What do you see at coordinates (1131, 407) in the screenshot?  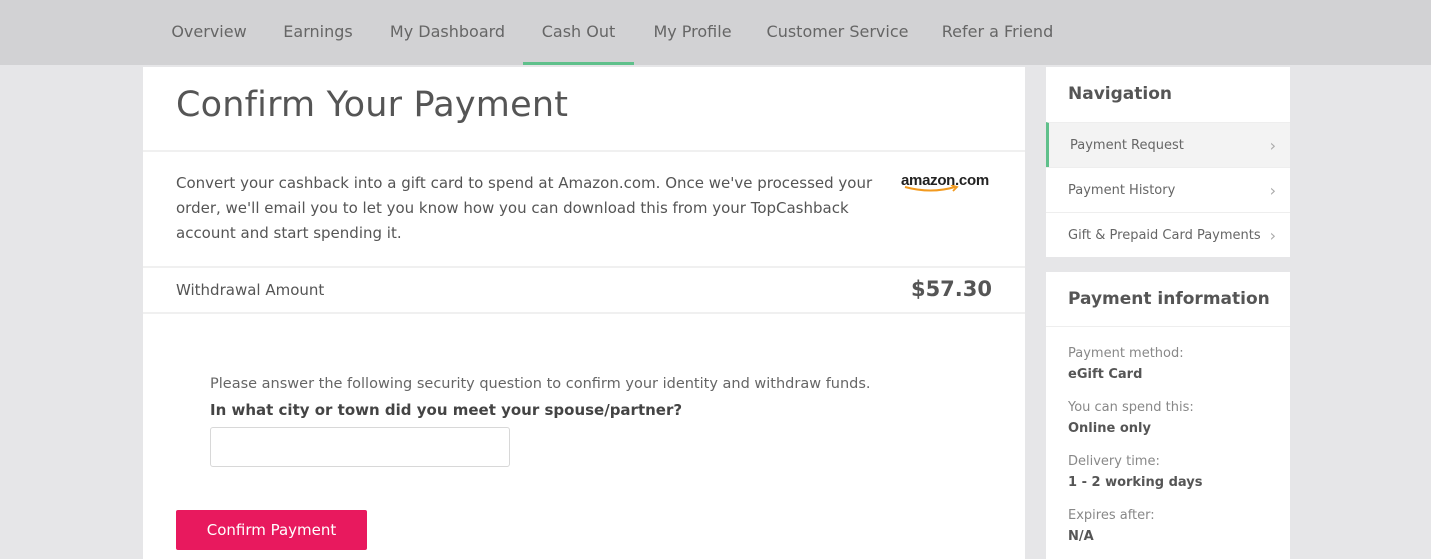 I see `spend-label: You can spend this:` at bounding box center [1131, 407].